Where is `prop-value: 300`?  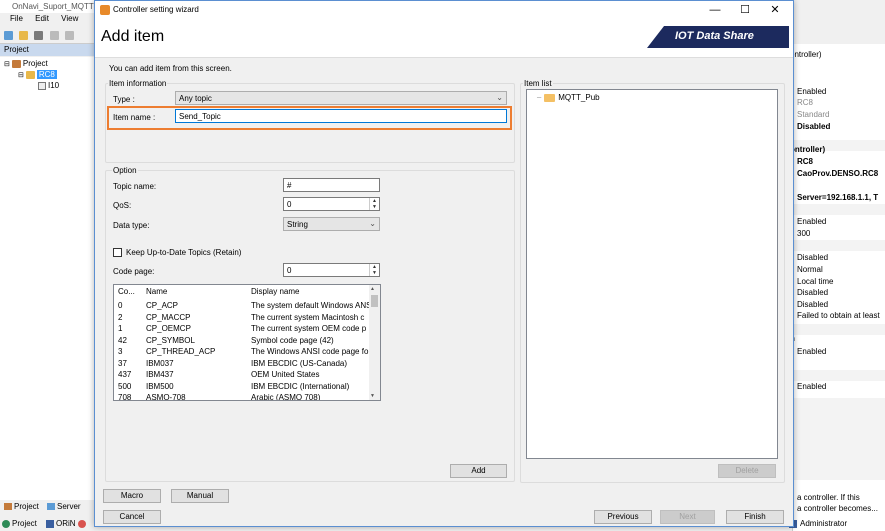
prop-value: 300 is located at coordinates (803, 233).